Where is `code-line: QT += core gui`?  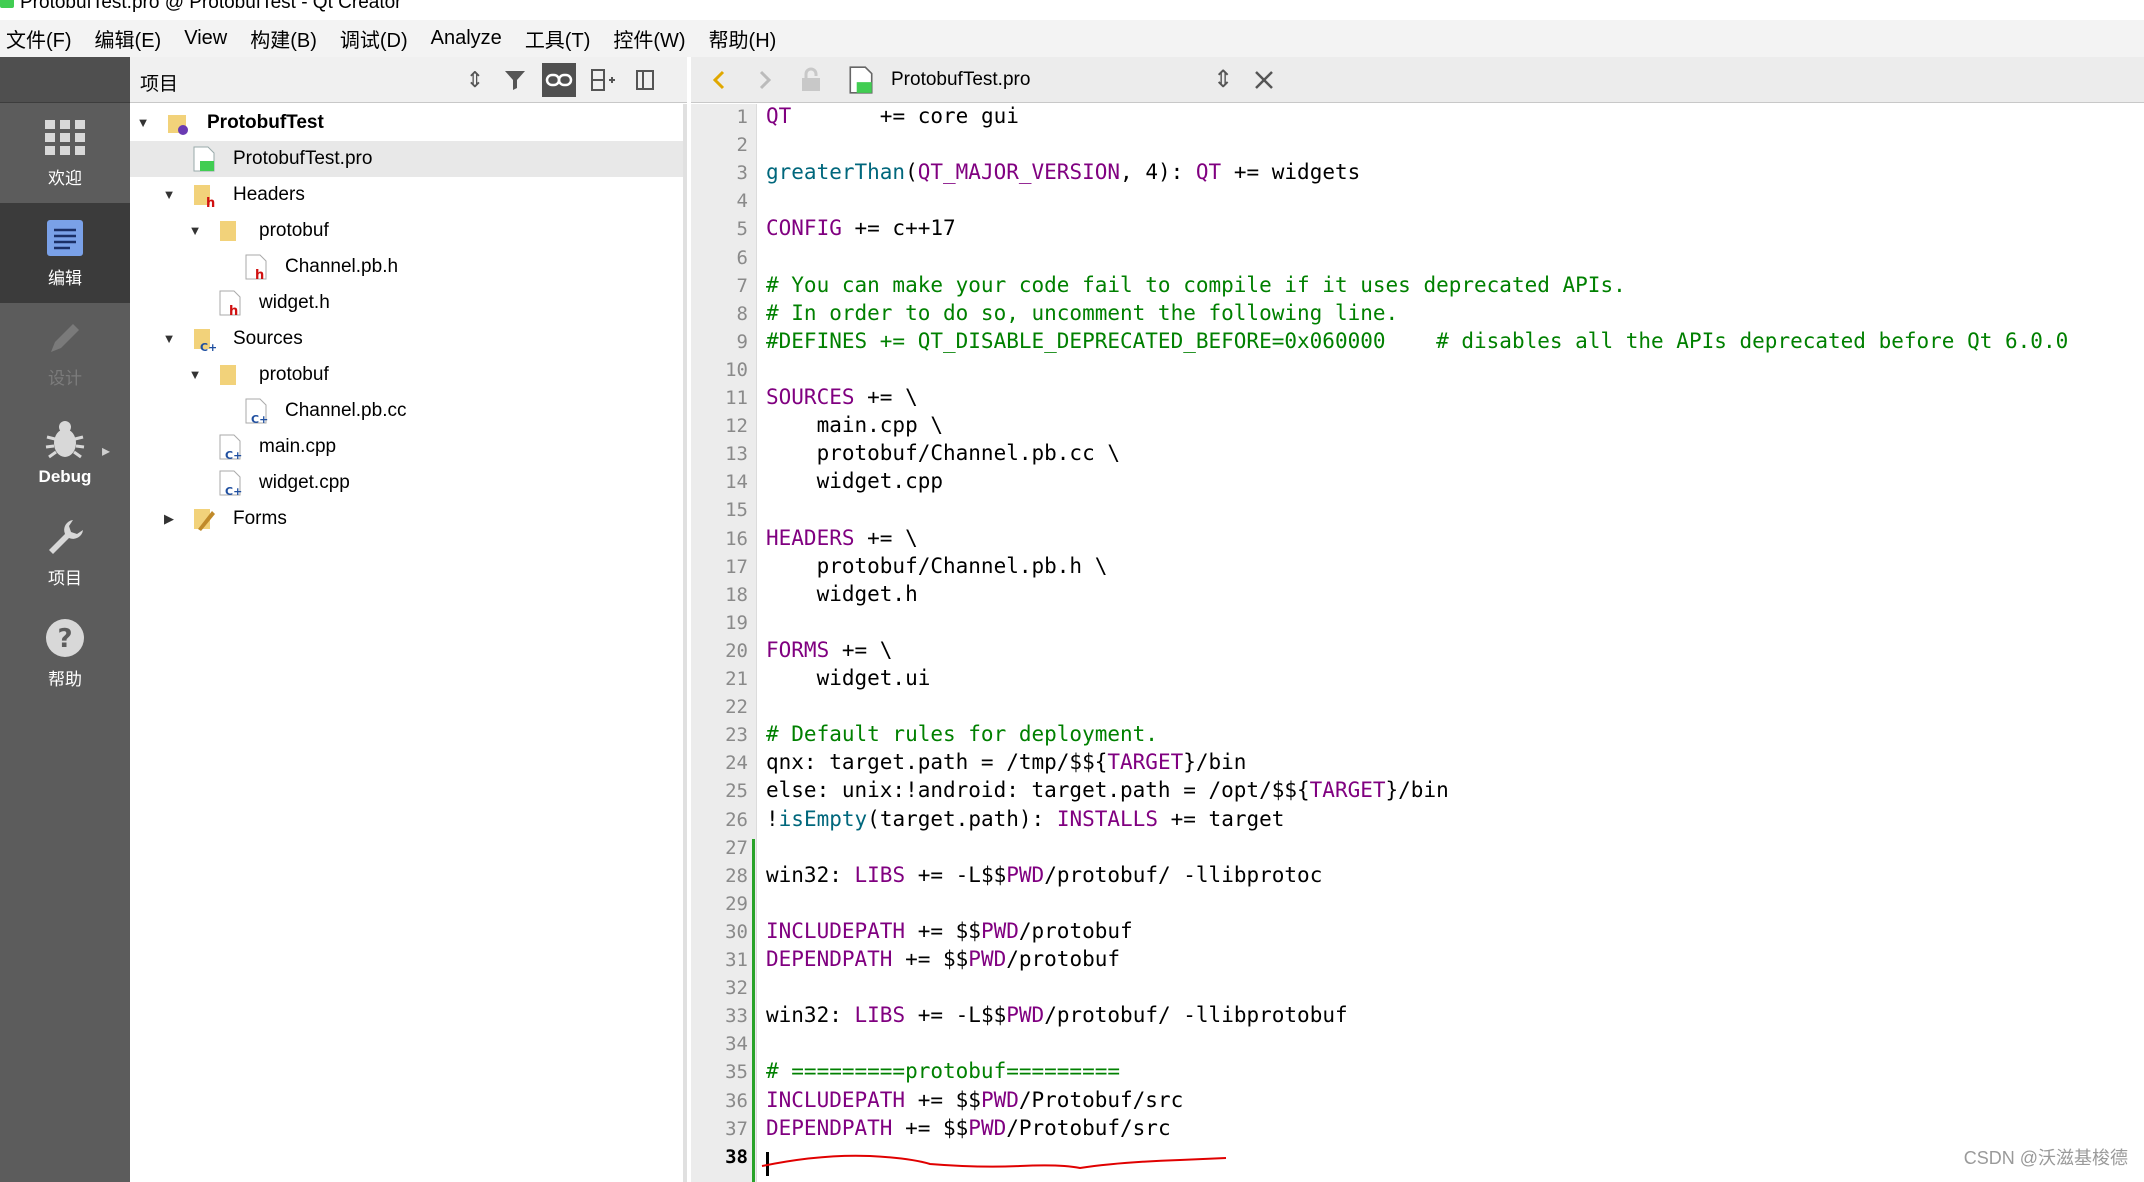
code-line: QT += core gui is located at coordinates (892, 116).